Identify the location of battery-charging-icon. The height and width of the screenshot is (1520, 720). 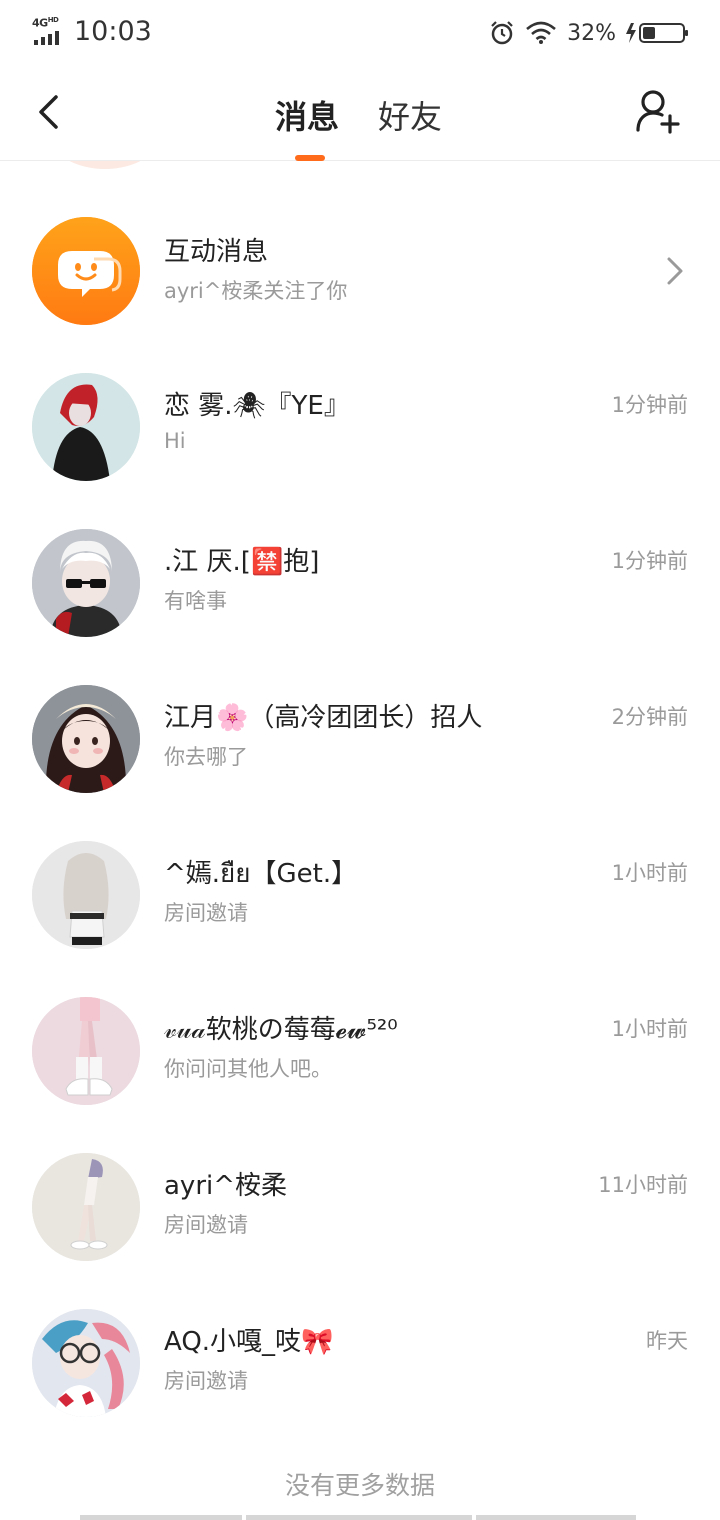
(657, 33).